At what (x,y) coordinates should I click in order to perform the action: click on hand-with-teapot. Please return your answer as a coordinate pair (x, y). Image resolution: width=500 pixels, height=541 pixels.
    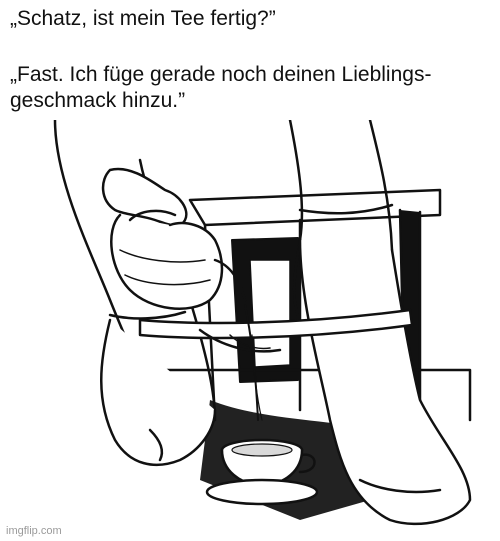
    Looking at the image, I should click on (174, 238).